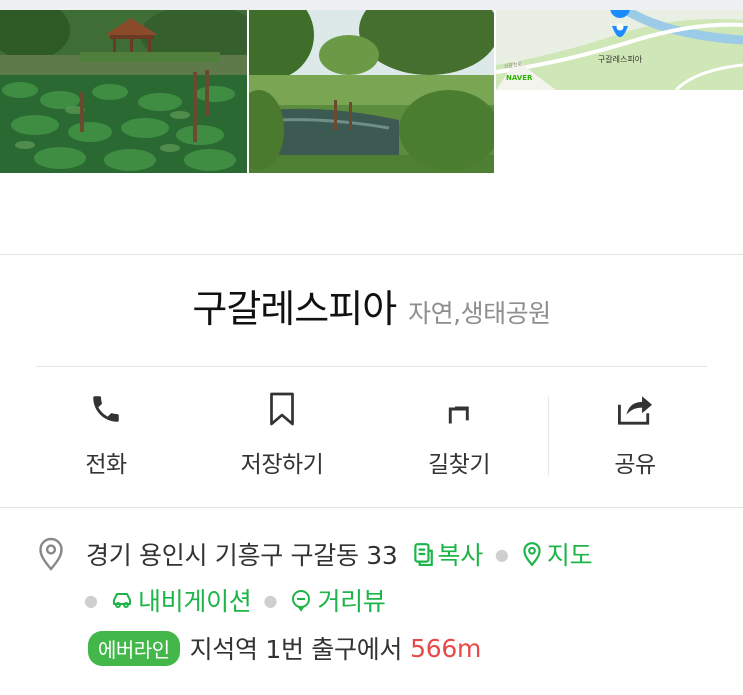 This screenshot has height=695, width=743. I want to click on station-text: 지석역 1번 출구에서, so click(296, 649).